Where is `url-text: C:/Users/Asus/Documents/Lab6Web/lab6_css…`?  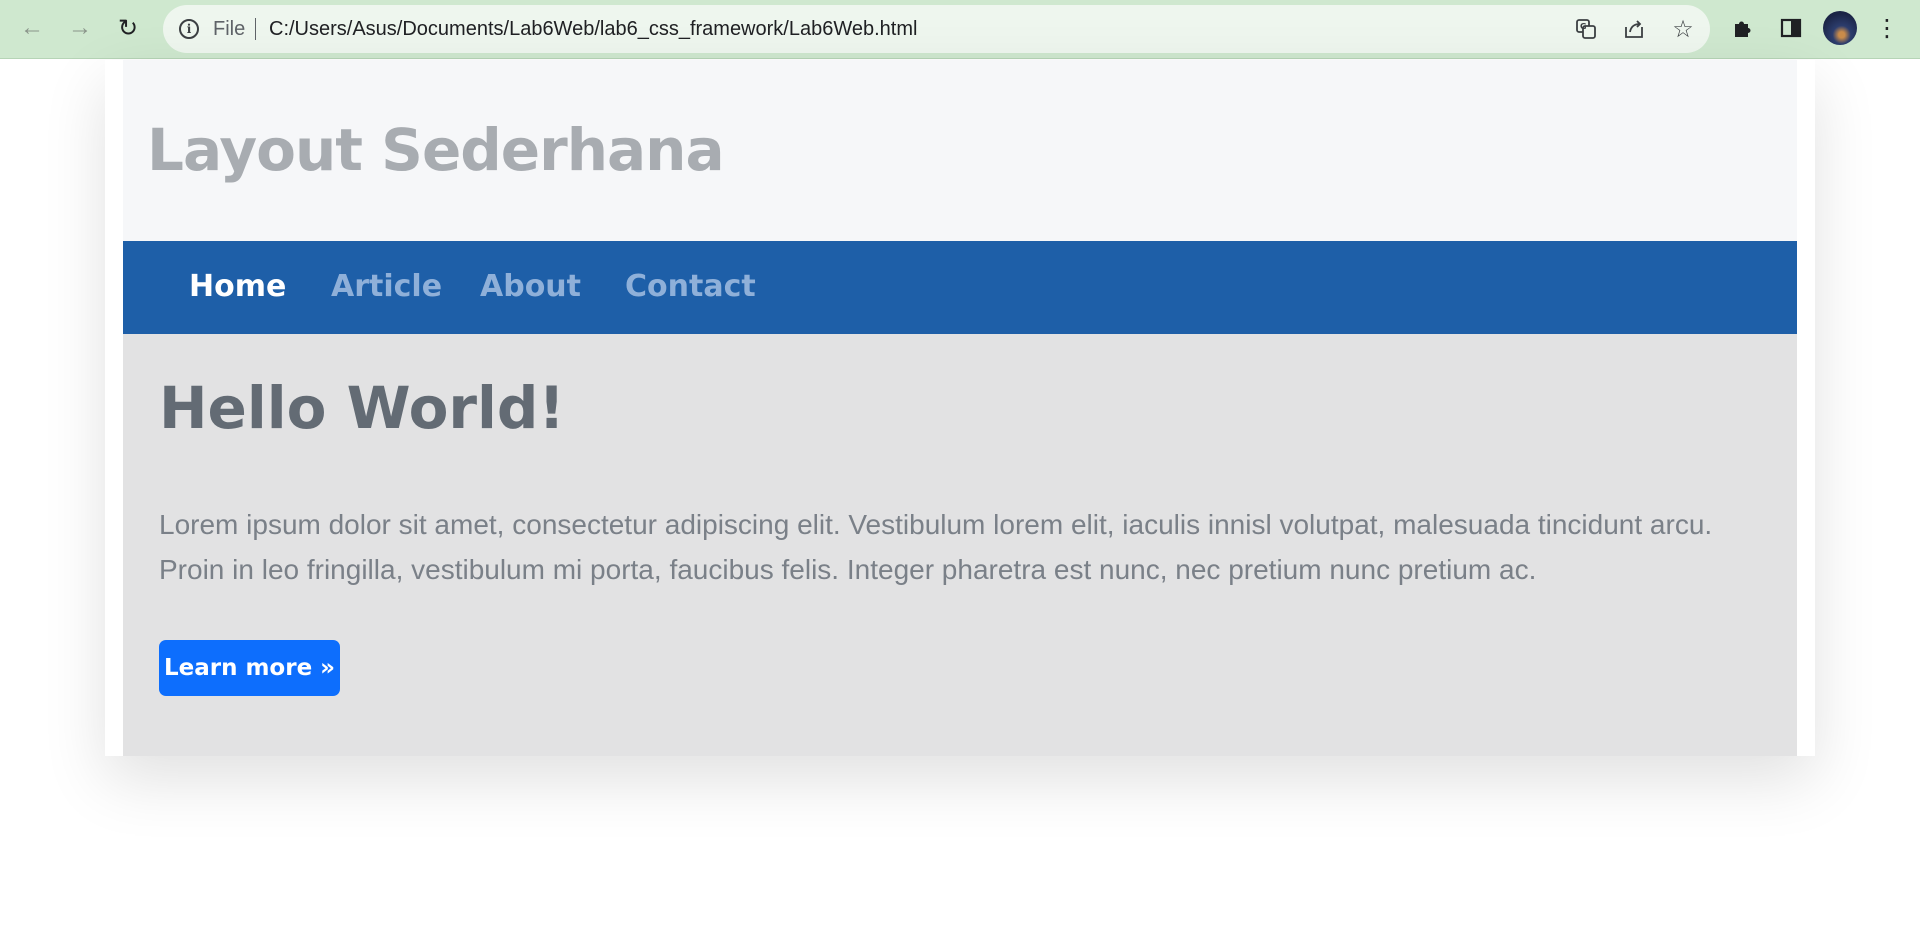 url-text: C:/Users/Asus/Documents/Lab6Web/lab6_css… is located at coordinates (593, 29).